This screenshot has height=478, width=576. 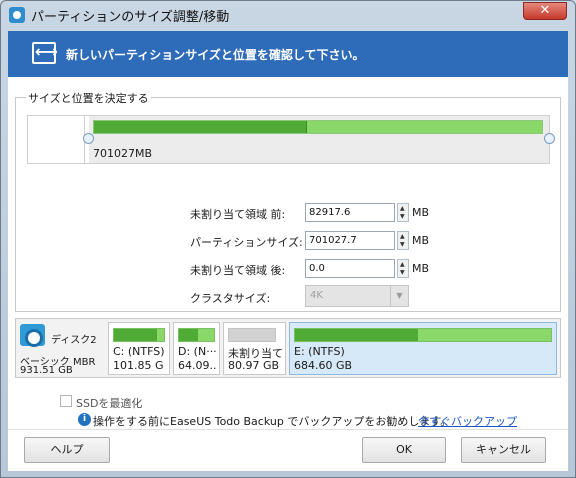 What do you see at coordinates (421, 212) in the screenshot?
I see `before-unit: MB` at bounding box center [421, 212].